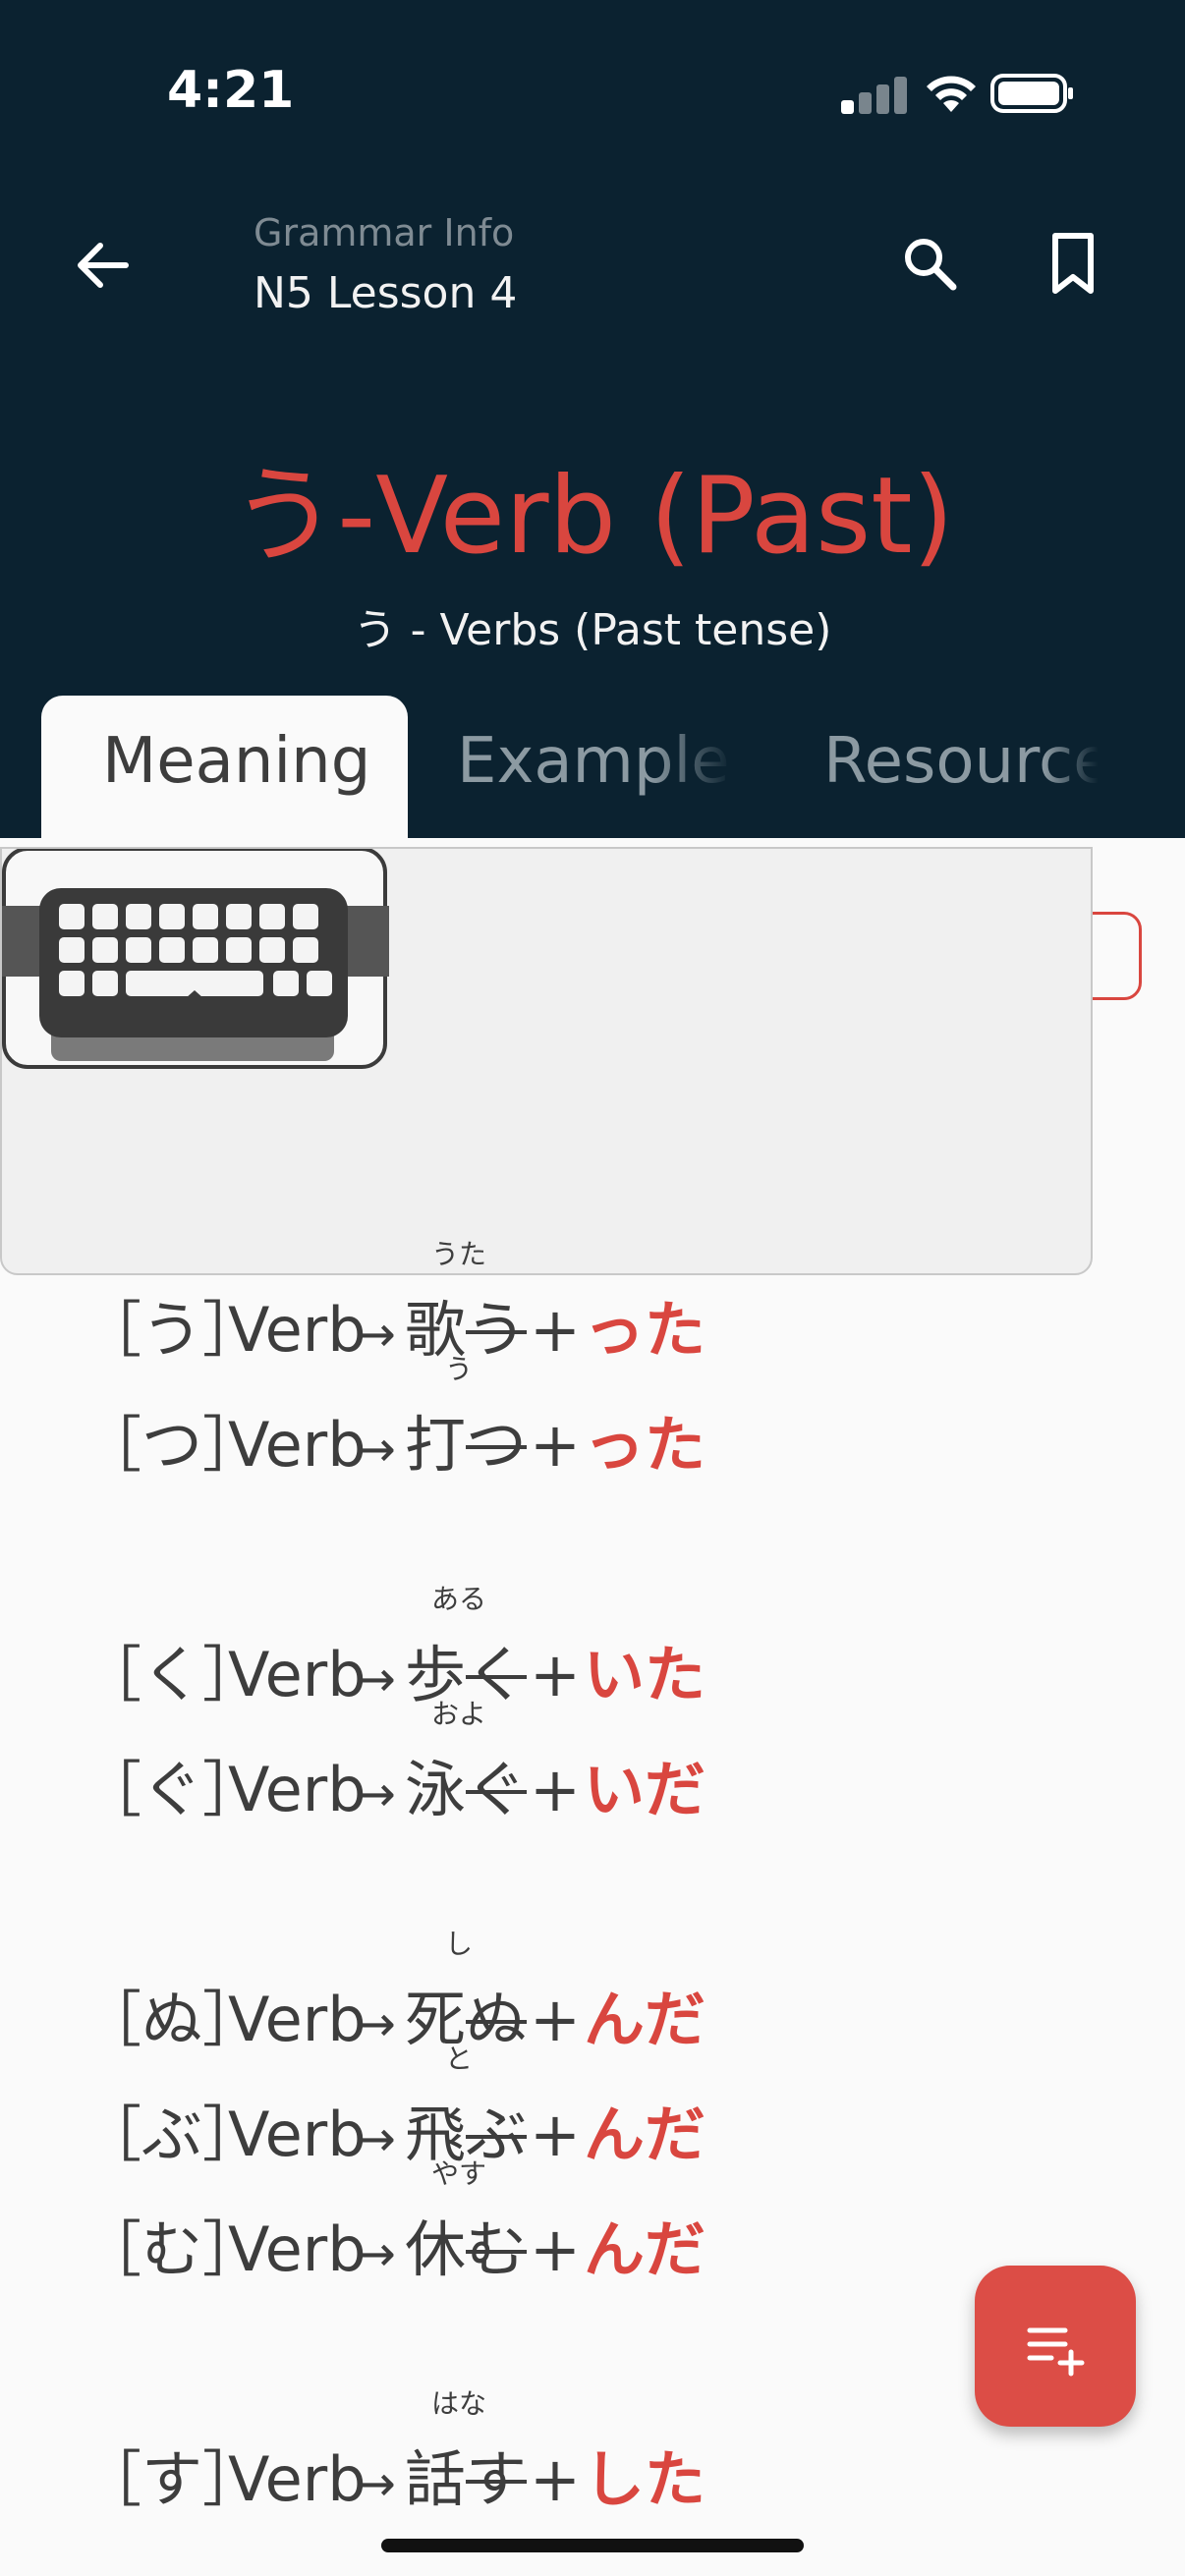  What do you see at coordinates (172, 1674) in the screenshot?
I see `verb-ending-label: ［く］` at bounding box center [172, 1674].